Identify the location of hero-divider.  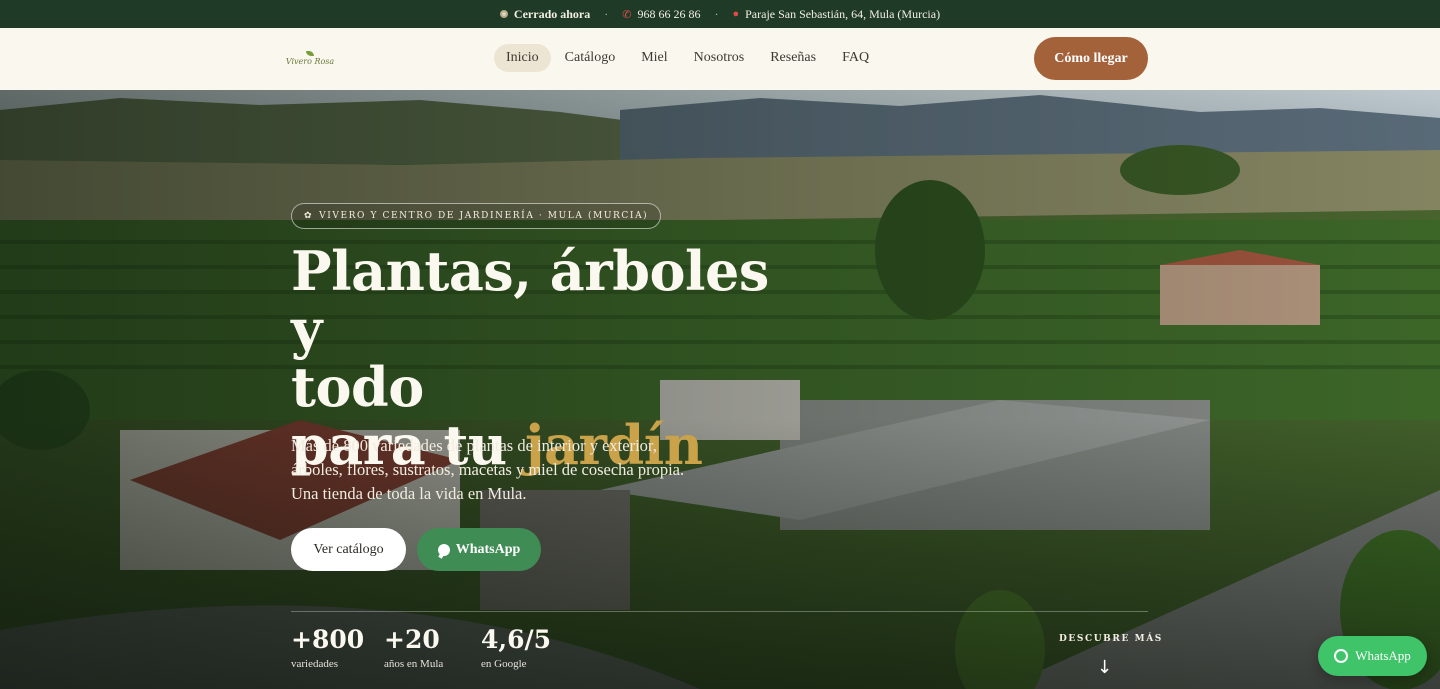
(719, 611).